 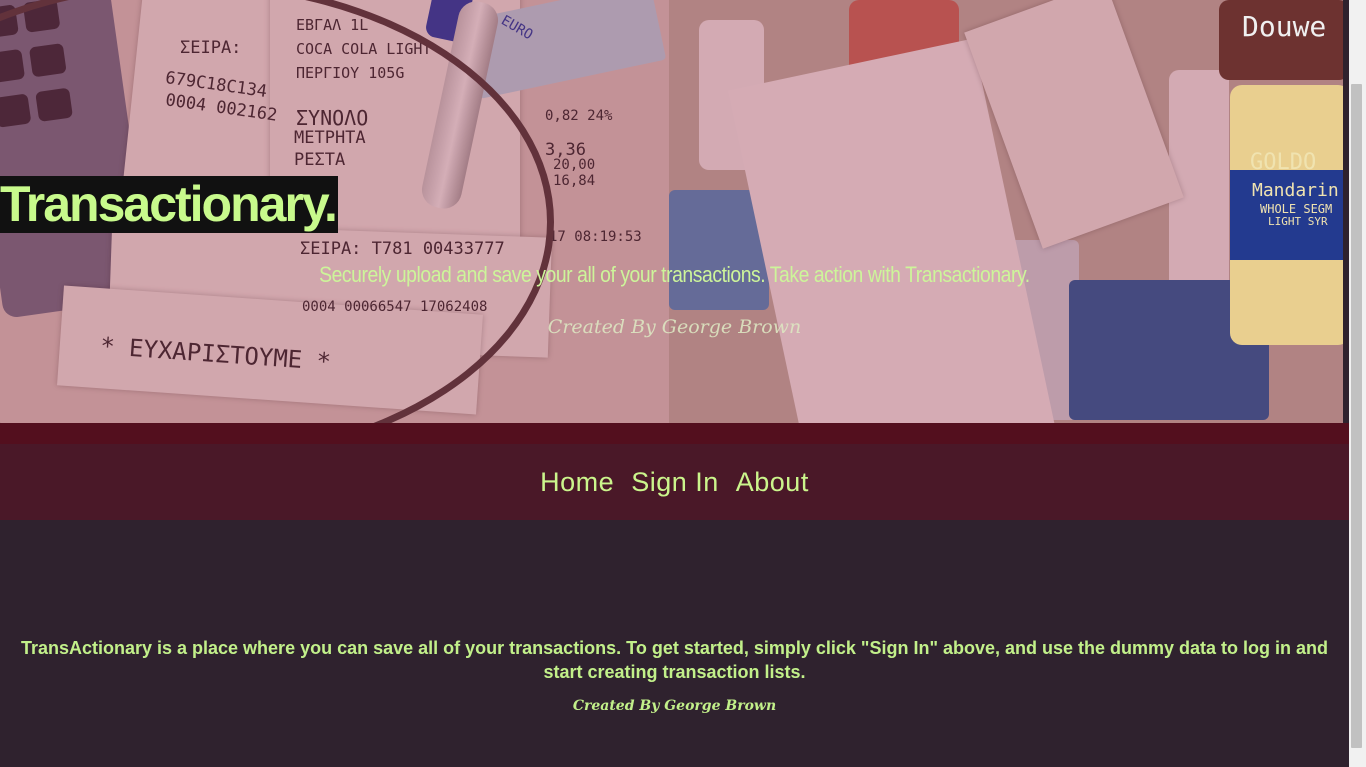 I want to click on site-title: Transactionary., so click(x=169, y=204).